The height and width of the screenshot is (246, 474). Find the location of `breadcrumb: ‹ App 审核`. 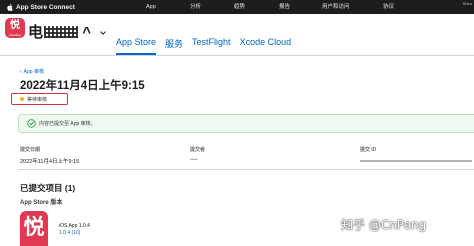

breadcrumb: ‹ App 审核 is located at coordinates (32, 71).